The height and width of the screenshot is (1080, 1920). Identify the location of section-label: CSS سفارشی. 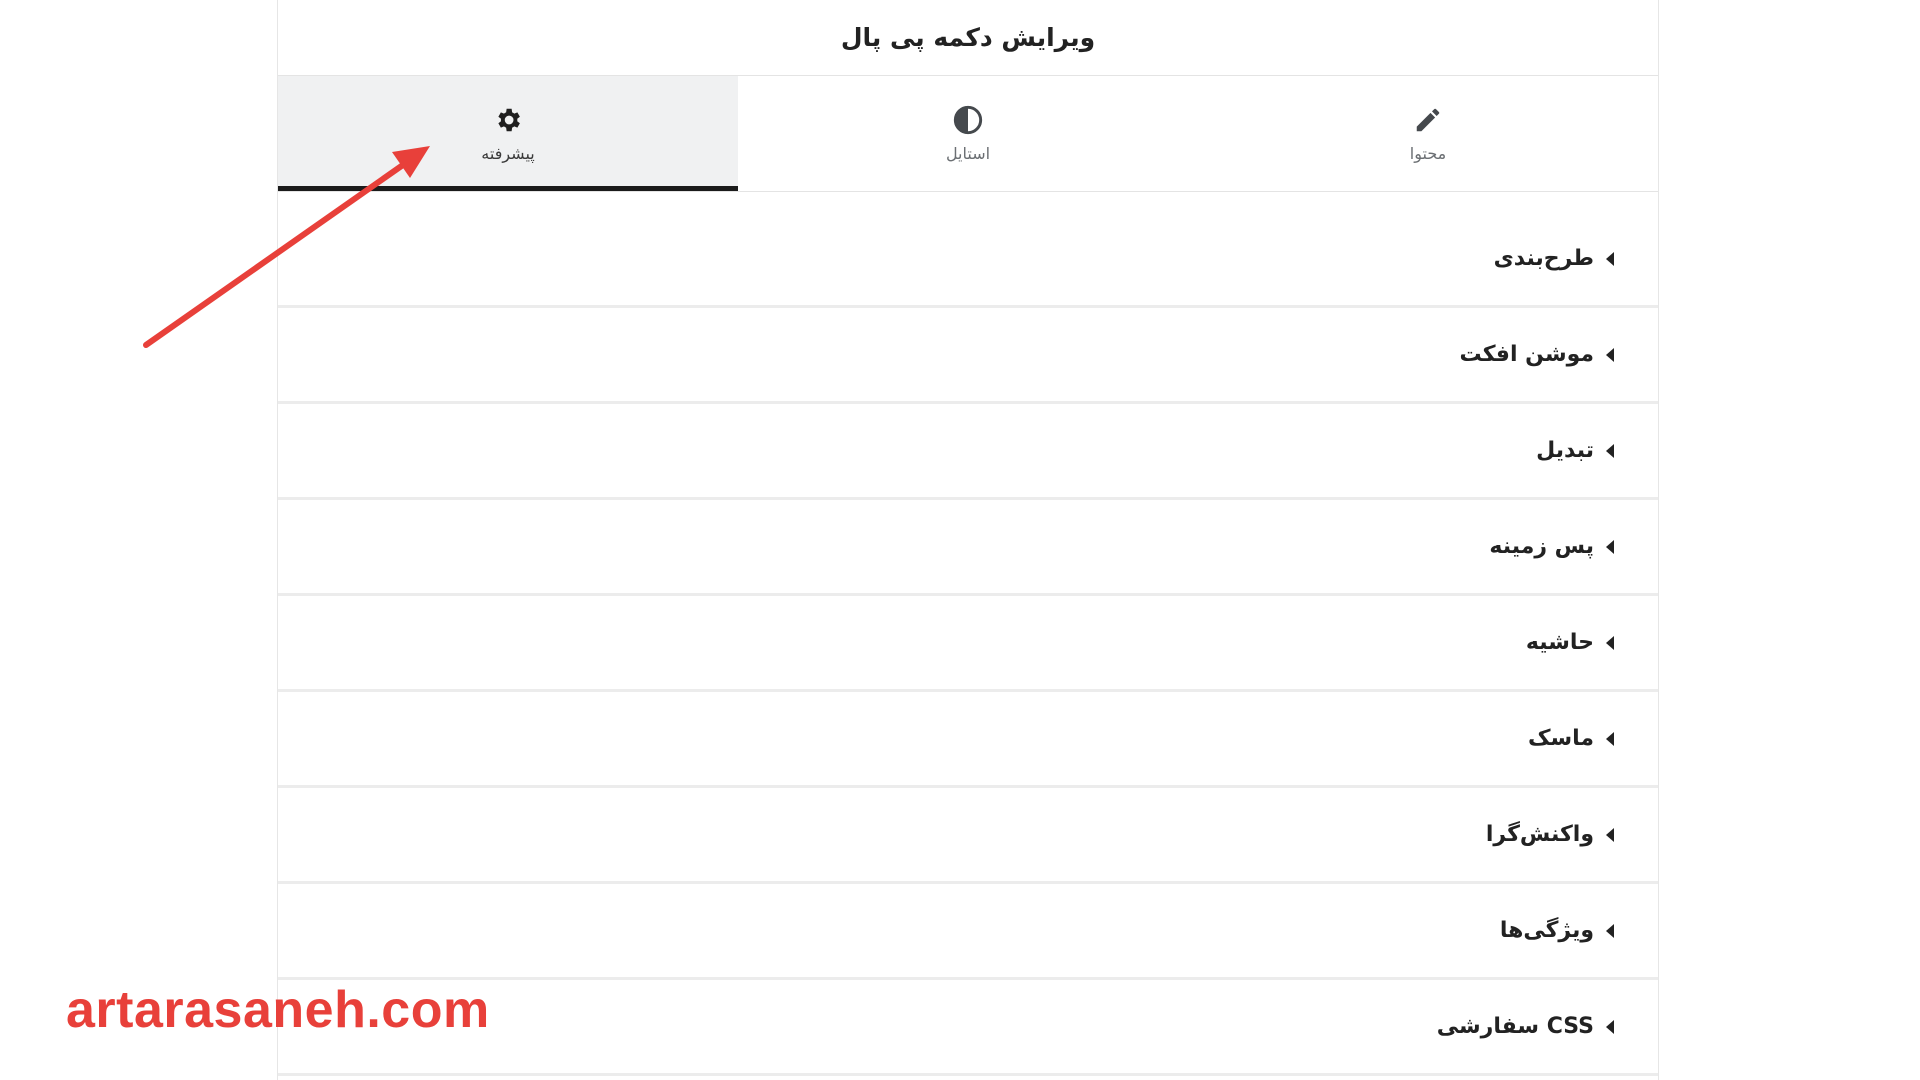
(1515, 1026).